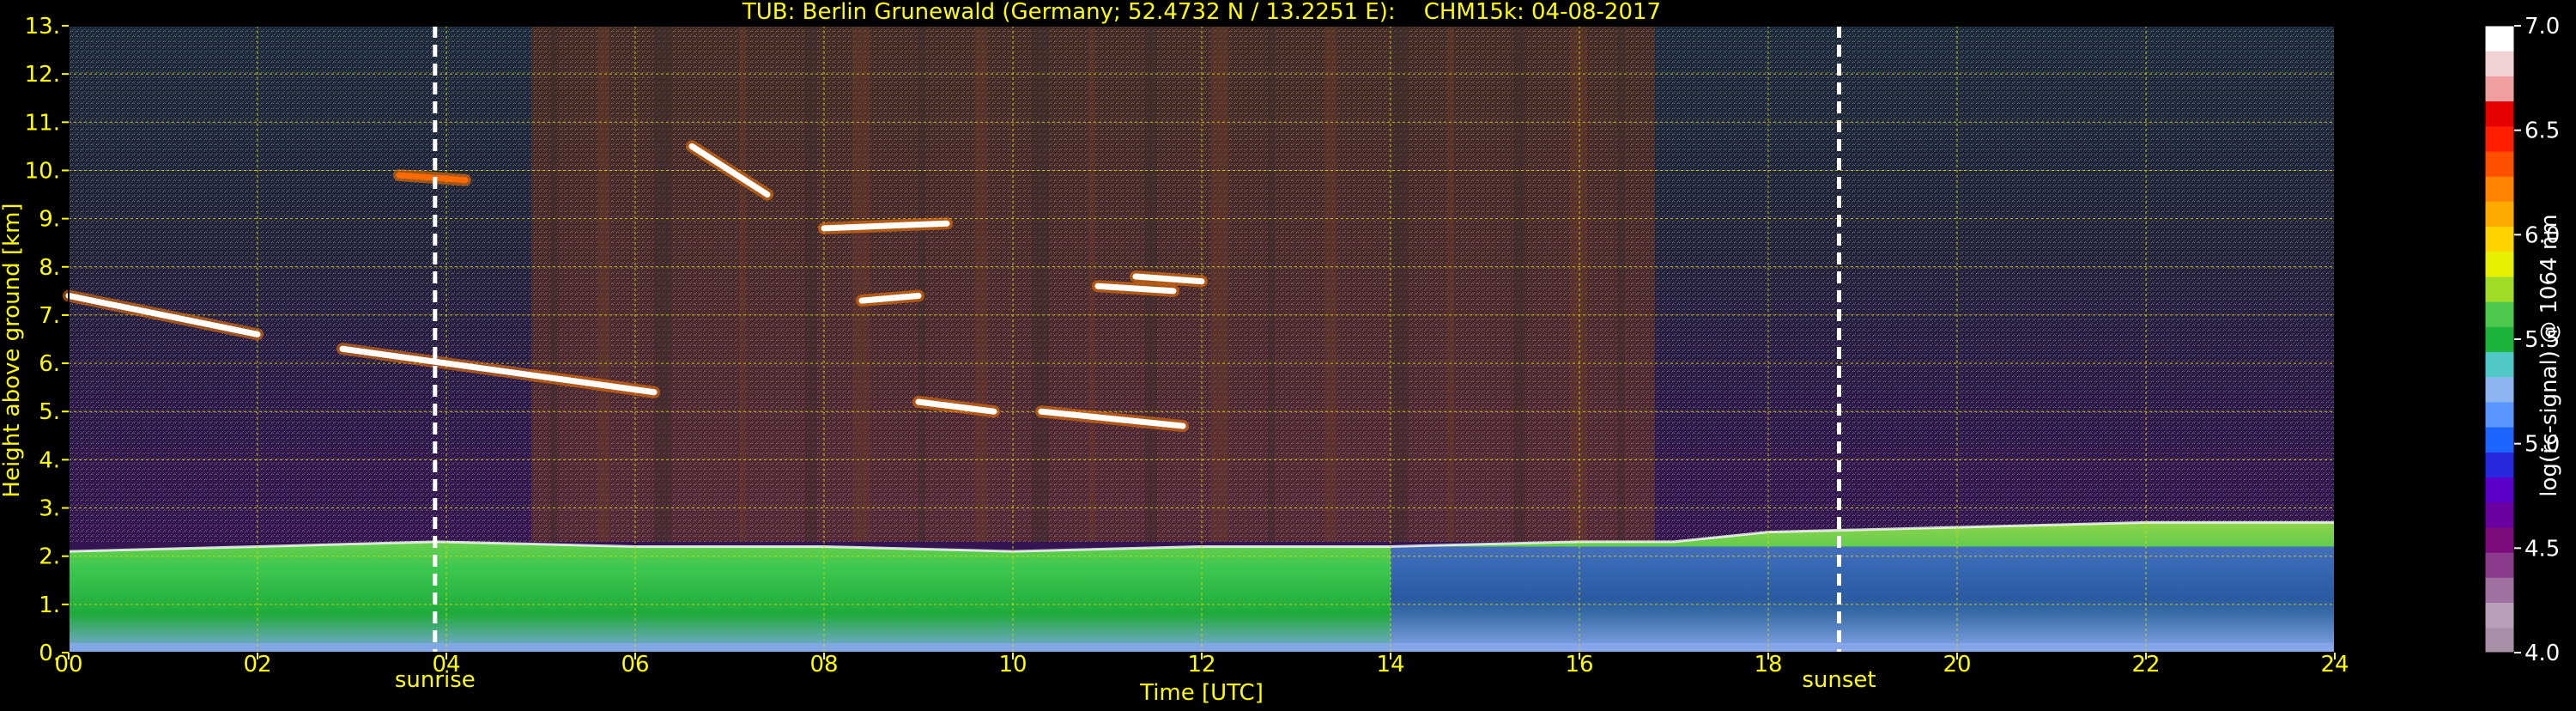  Describe the element at coordinates (49, 460) in the screenshot. I see `y-tick-label: 4.` at that location.